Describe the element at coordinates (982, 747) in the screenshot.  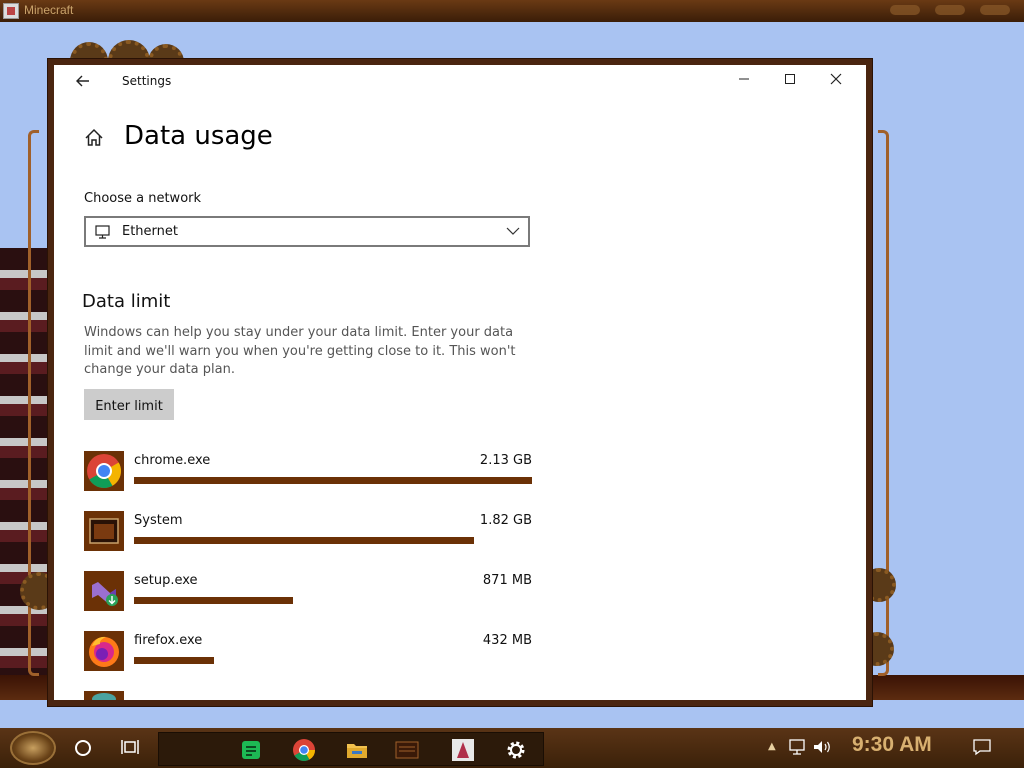
I see `notification-center-icon` at that location.